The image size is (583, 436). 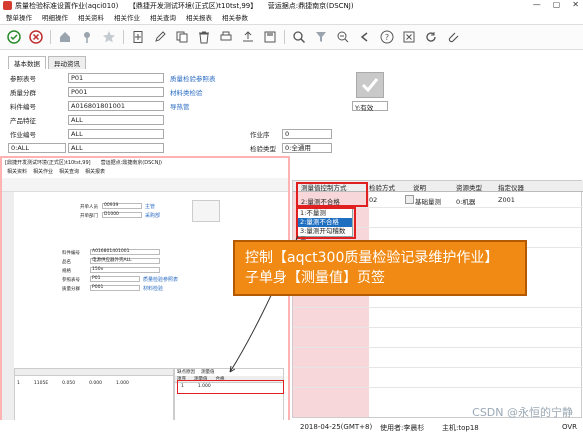 I want to click on zoom-icon, so click(x=343, y=37).